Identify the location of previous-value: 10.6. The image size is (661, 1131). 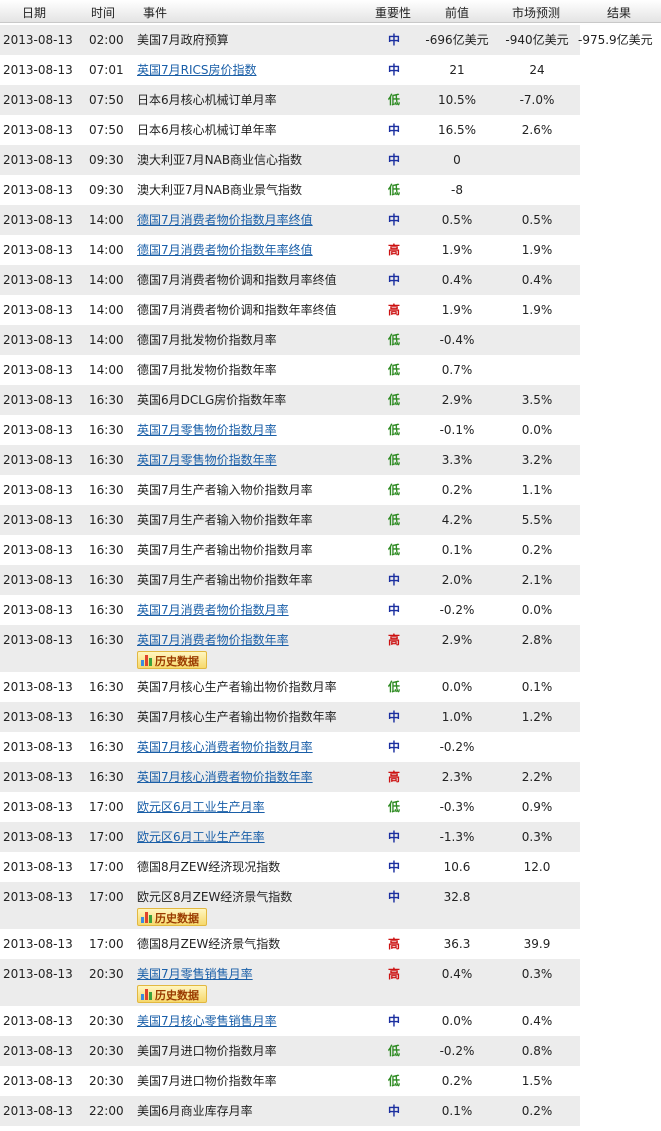
(457, 867).